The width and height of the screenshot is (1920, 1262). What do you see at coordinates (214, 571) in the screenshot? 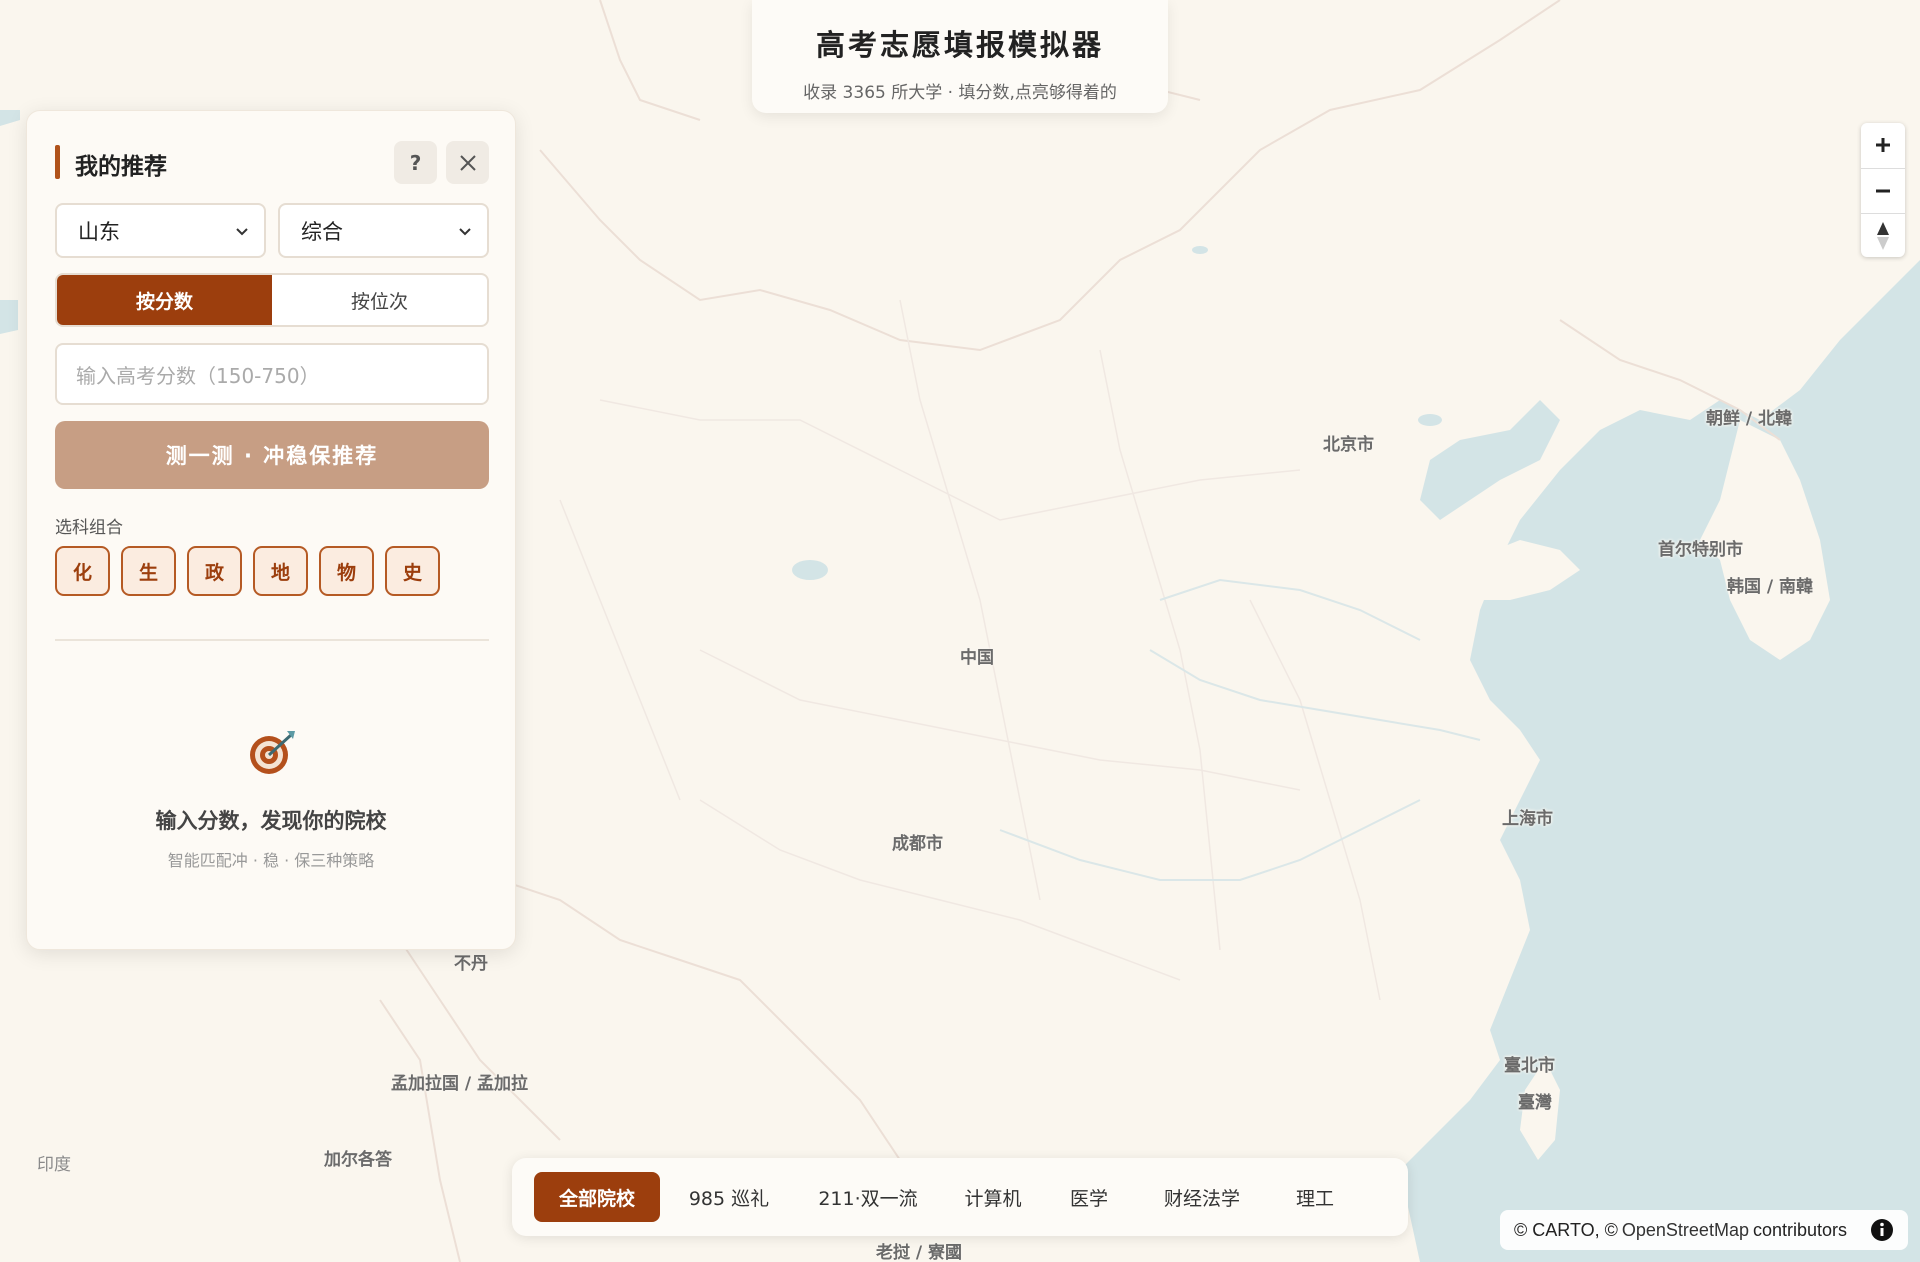
I see `subject-chip-politics: 政` at bounding box center [214, 571].